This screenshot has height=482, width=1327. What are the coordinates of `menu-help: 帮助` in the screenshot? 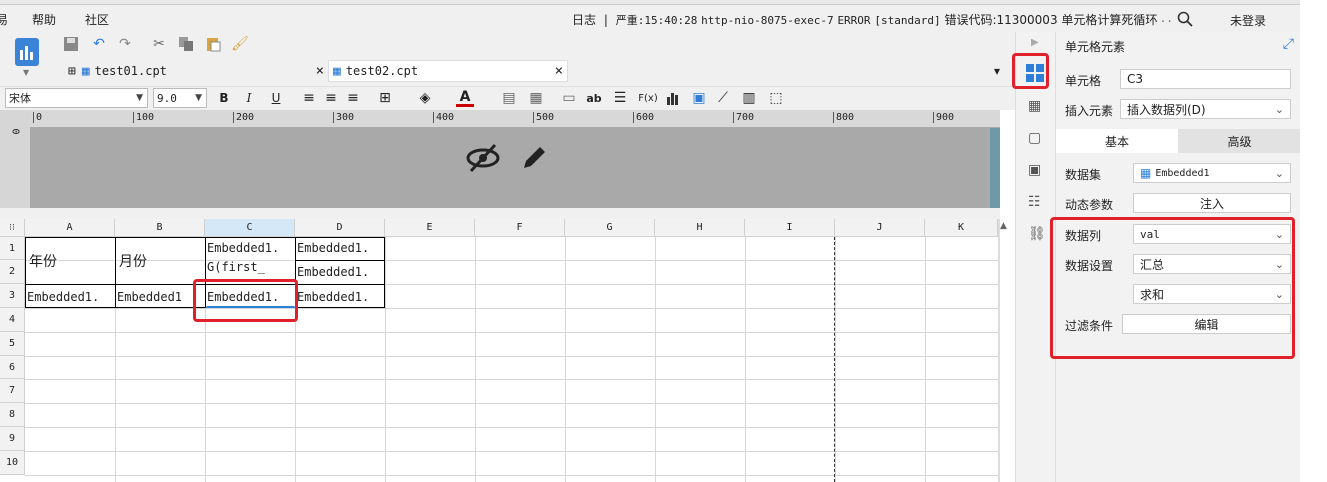 It's located at (44, 19).